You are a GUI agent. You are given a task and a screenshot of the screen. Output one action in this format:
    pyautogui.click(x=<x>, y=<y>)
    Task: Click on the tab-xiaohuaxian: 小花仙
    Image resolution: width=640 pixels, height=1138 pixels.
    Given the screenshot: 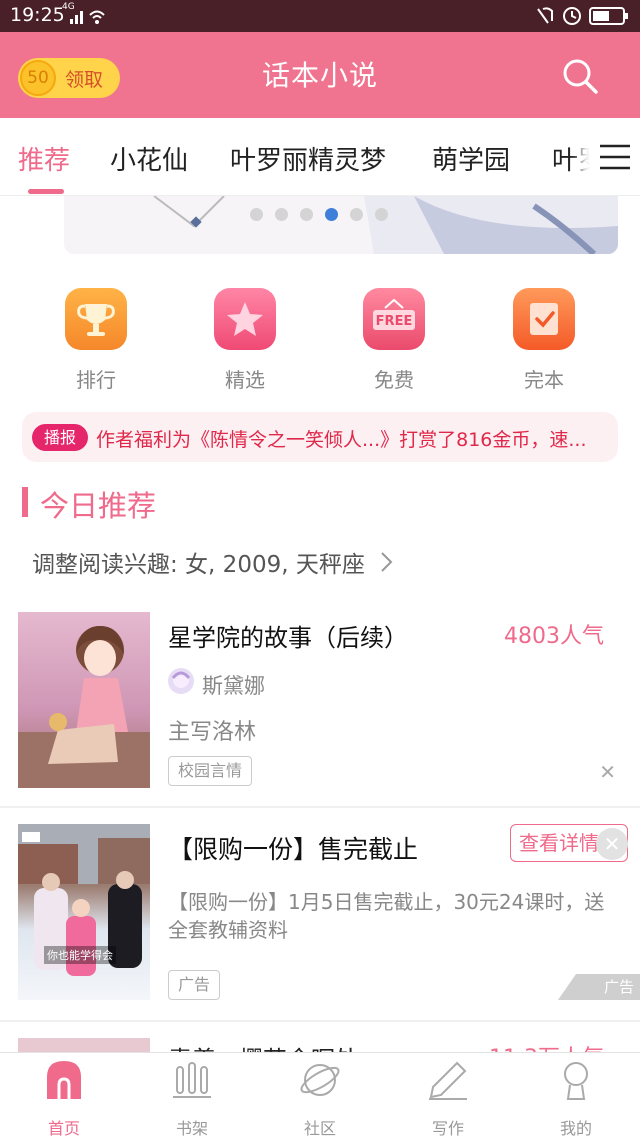 What is the action you would take?
    pyautogui.click(x=149, y=158)
    